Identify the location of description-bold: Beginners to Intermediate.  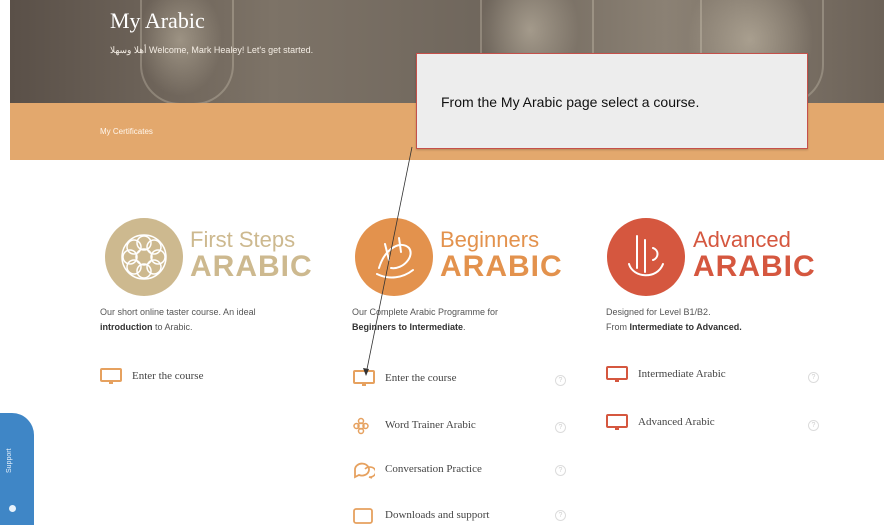
(408, 327).